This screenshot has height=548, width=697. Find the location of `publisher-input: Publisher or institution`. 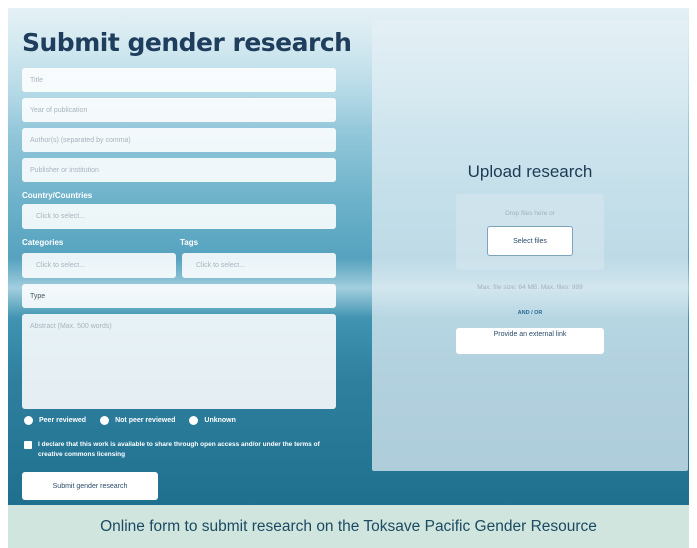

publisher-input: Publisher or institution is located at coordinates (179, 170).